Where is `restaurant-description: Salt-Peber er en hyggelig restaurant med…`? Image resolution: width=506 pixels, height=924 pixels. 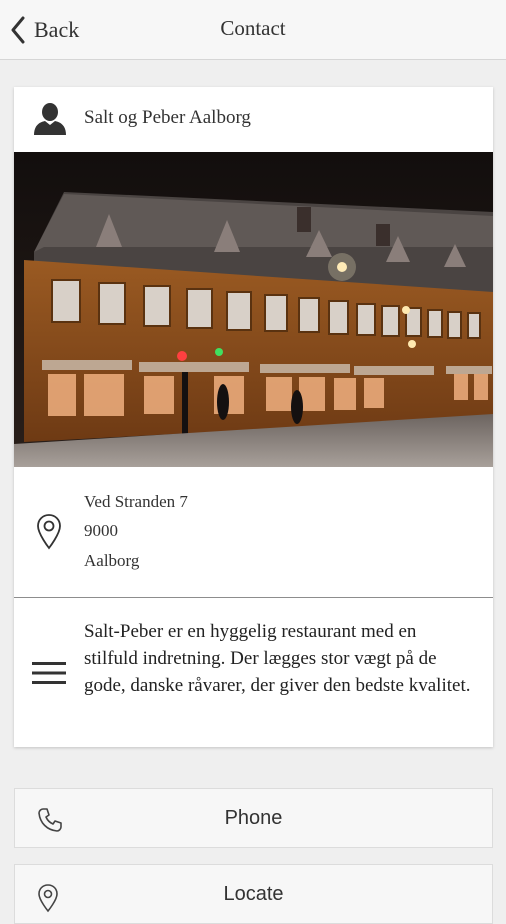
restaurant-description: Salt-Peber er en hyggelig restaurant med… is located at coordinates (277, 658).